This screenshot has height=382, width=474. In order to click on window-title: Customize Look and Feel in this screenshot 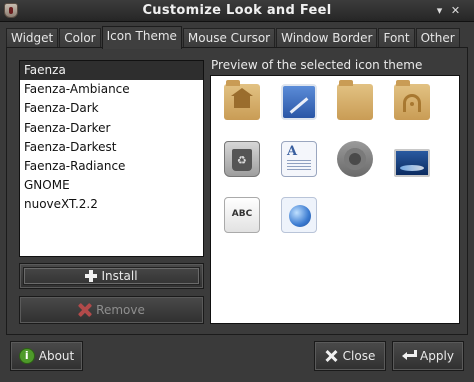, I will do `click(237, 10)`.